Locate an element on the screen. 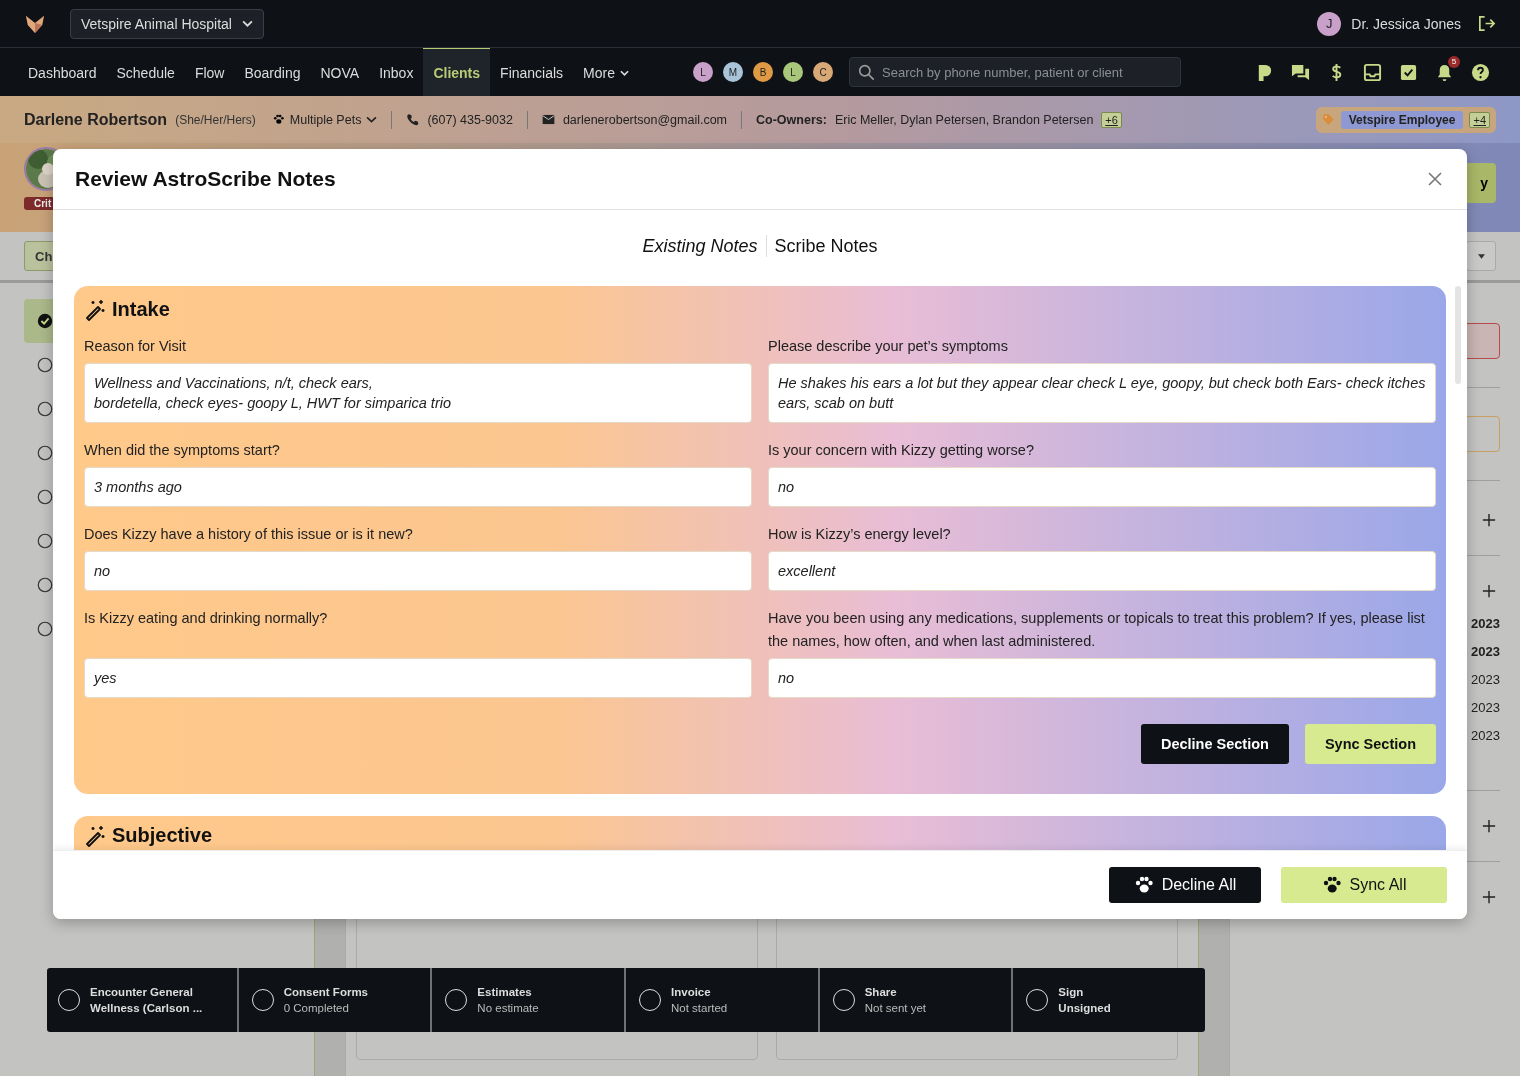 The image size is (1520, 1076). nav-tab: Boarding is located at coordinates (272, 72).